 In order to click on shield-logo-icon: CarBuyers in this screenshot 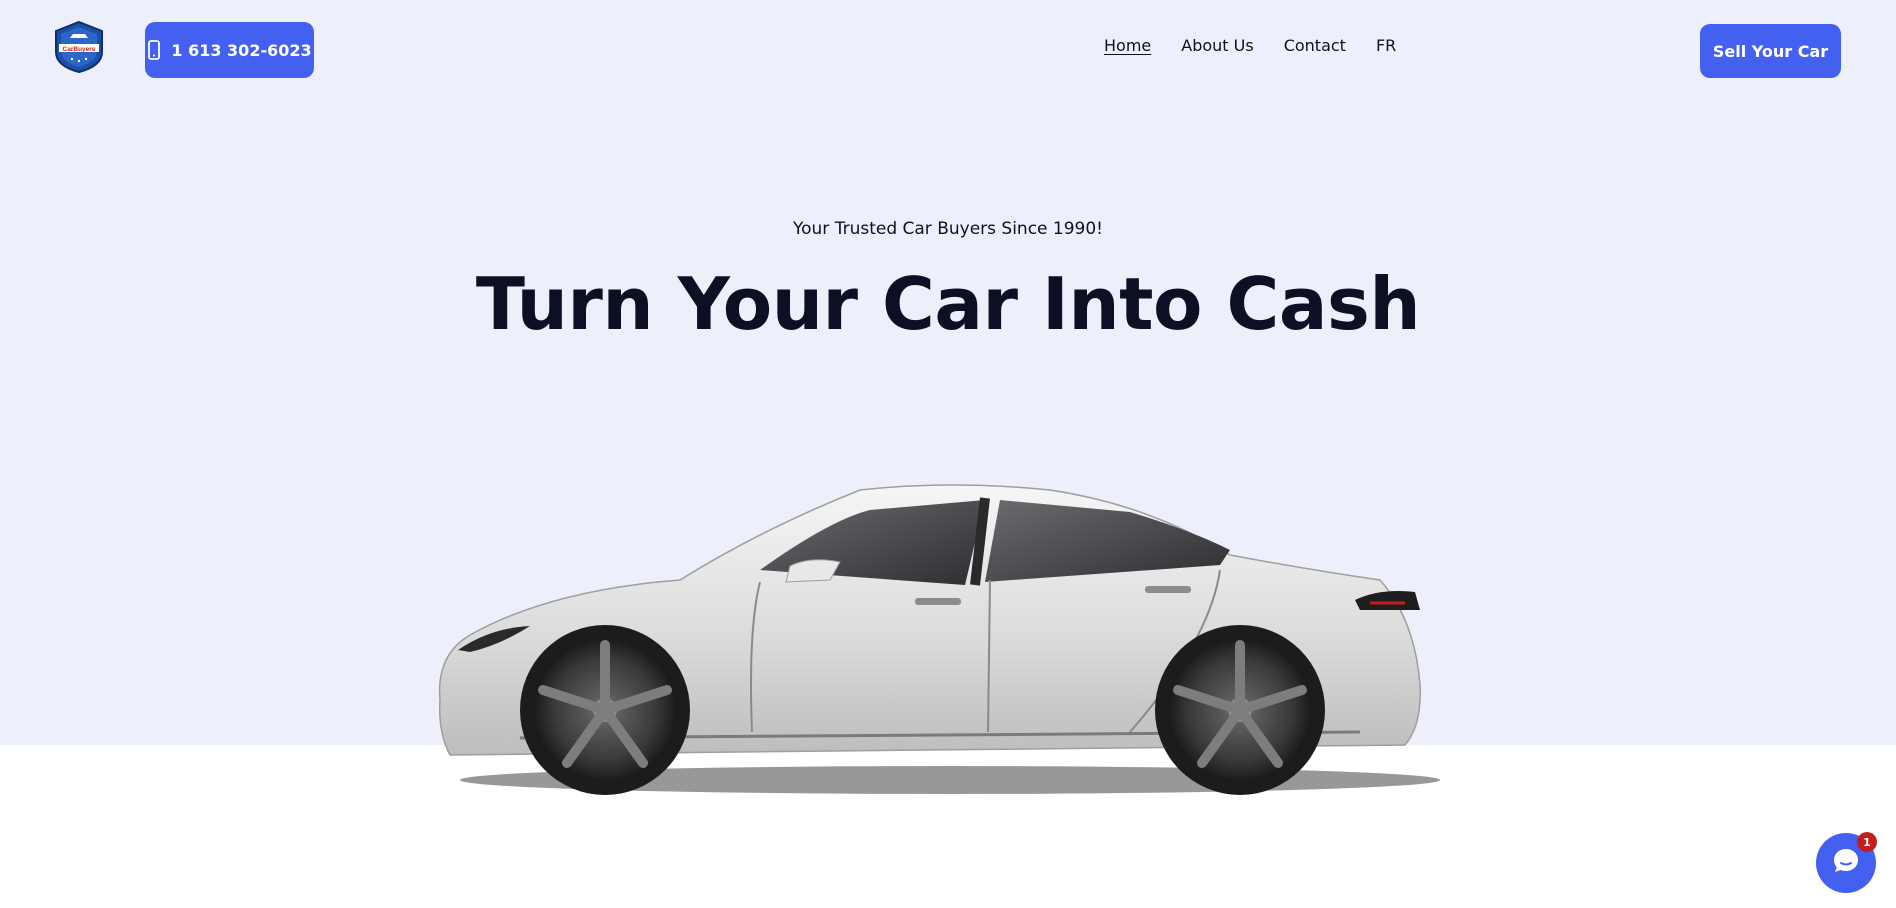, I will do `click(79, 47)`.